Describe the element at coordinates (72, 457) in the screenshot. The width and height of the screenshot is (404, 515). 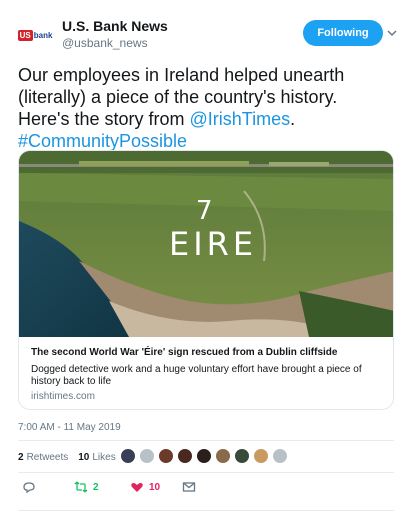
I see `engagement-stats: 2 Retweets 10 Likes` at that location.